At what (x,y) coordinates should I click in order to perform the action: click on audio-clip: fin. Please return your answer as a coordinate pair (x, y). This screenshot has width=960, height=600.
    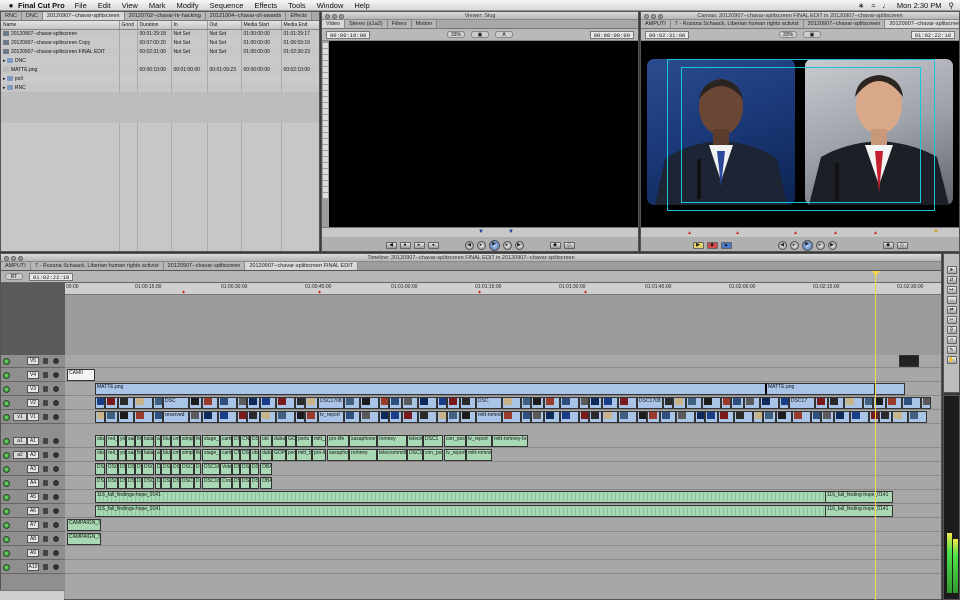
    Looking at the image, I should click on (138, 441).